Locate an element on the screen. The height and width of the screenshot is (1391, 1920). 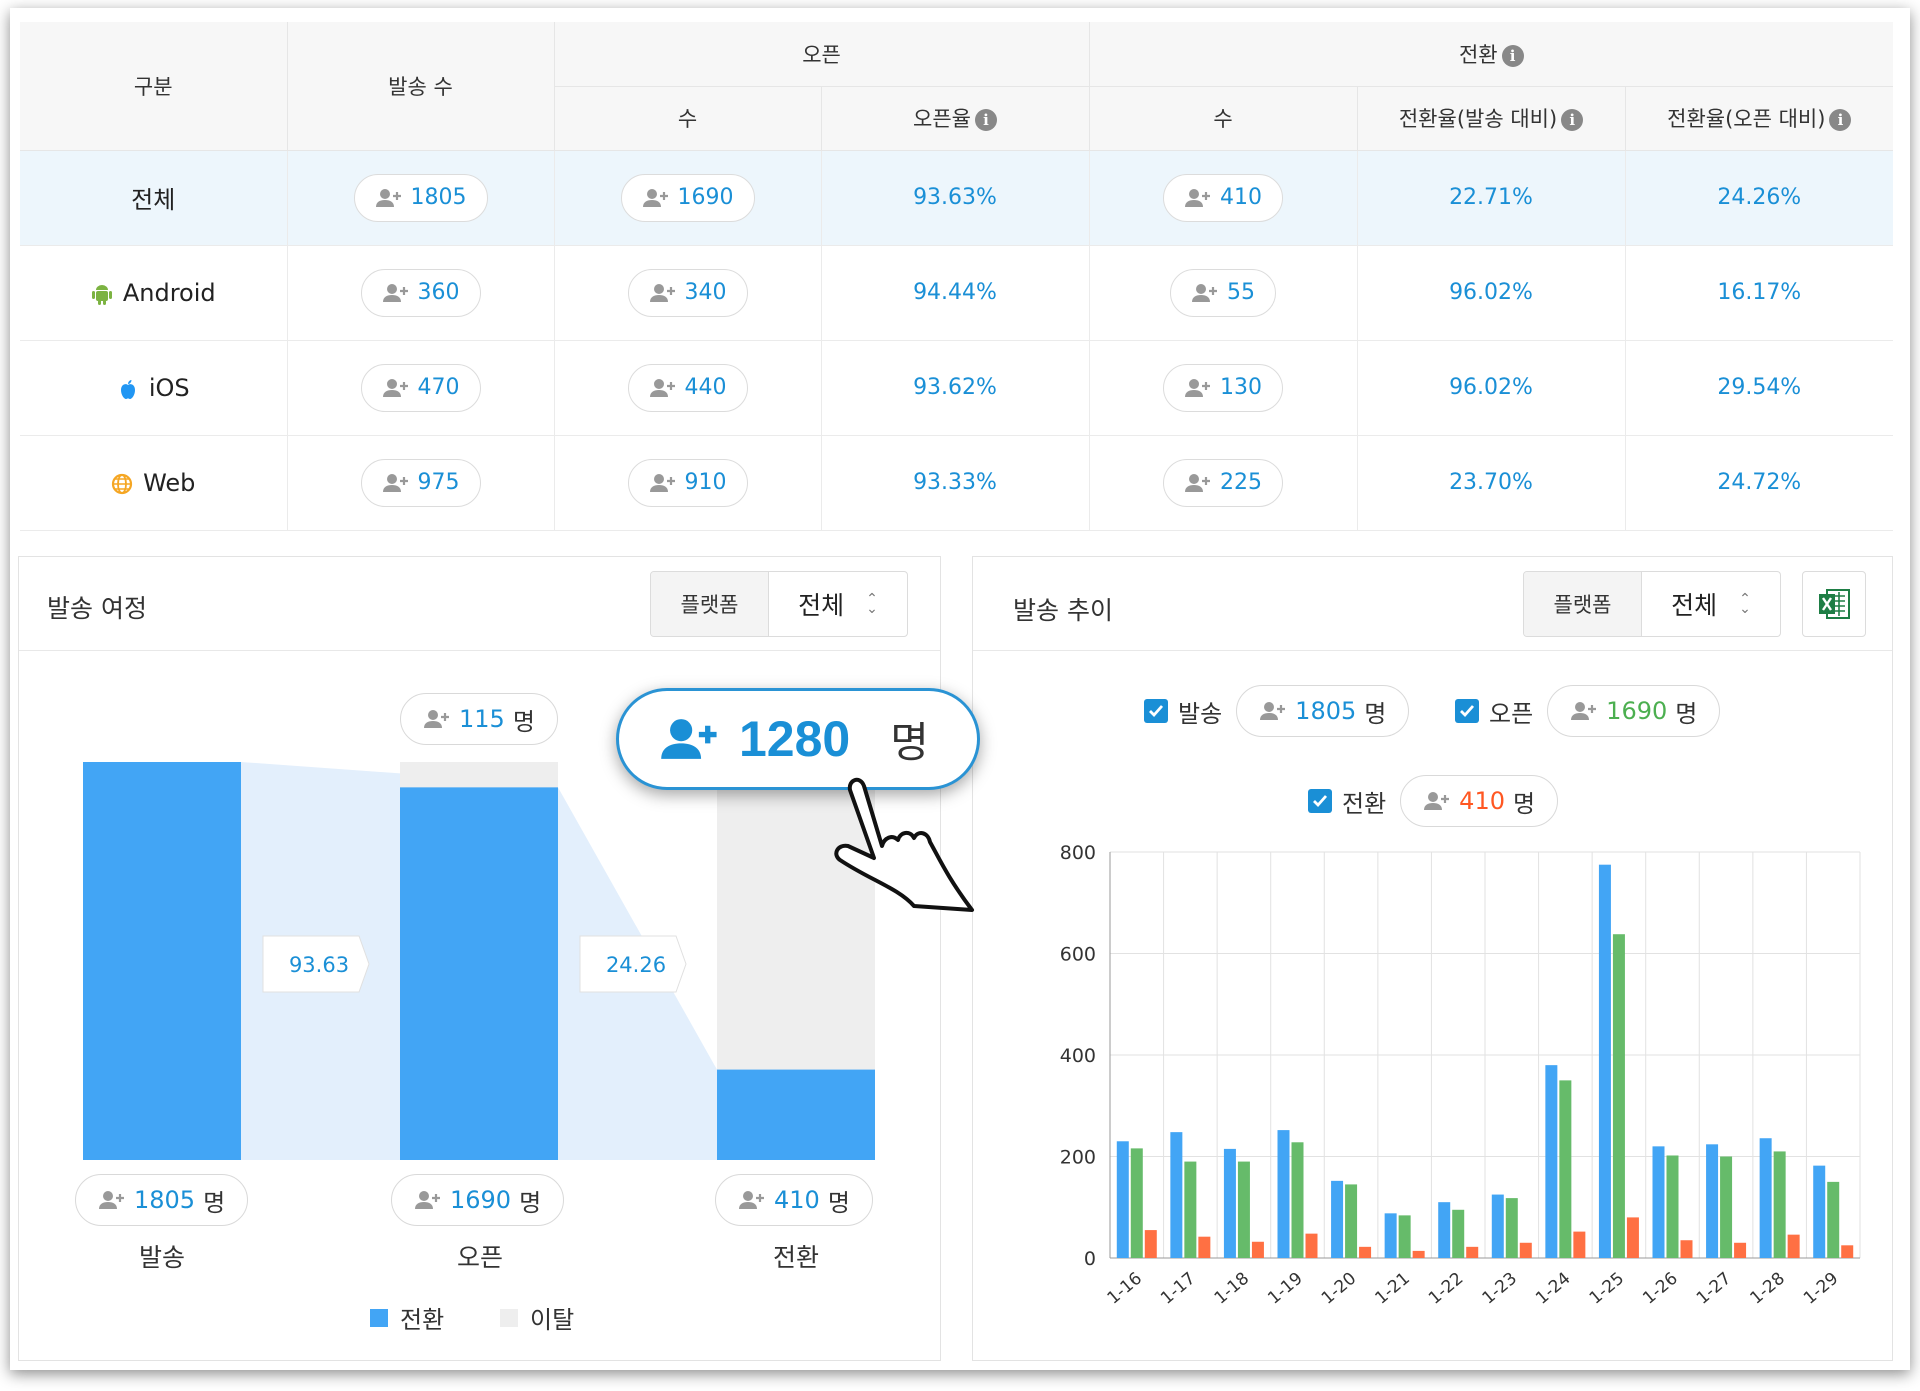
excel-download-button is located at coordinates (1834, 604).